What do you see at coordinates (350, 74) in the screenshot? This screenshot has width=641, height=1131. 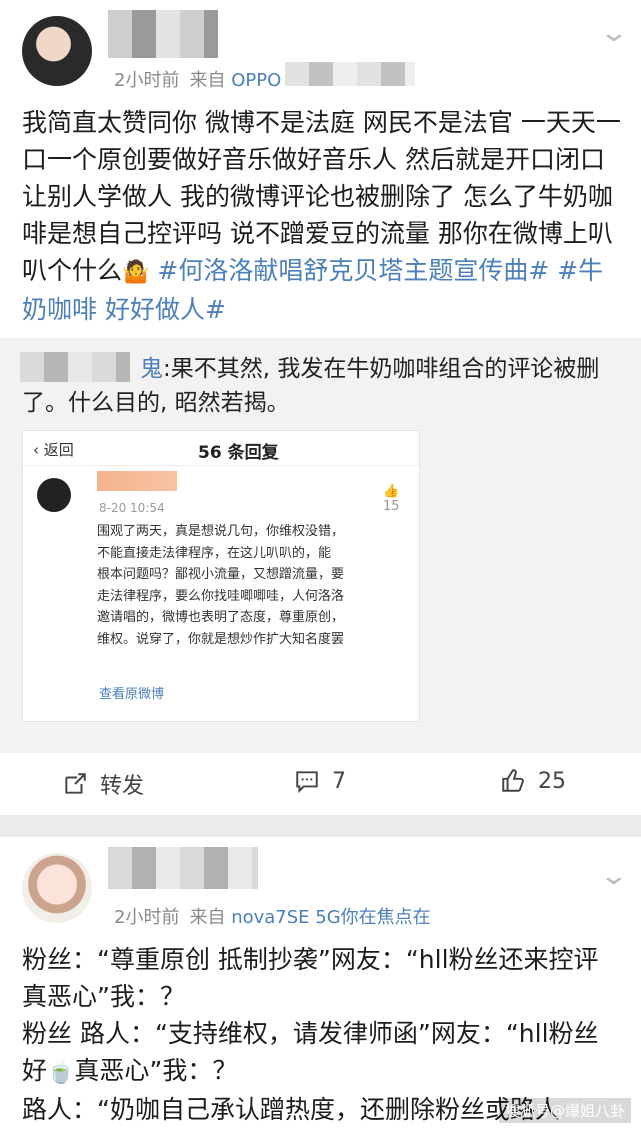 I see `meta-blurred` at bounding box center [350, 74].